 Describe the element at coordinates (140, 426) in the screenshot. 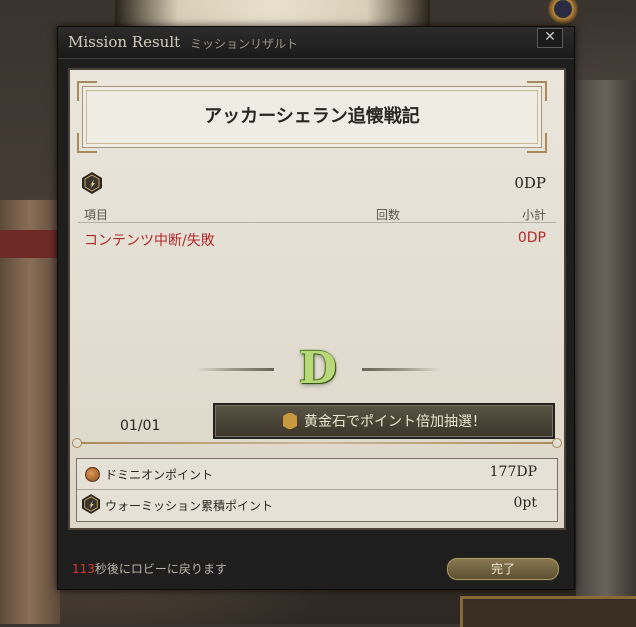

I see `page-indicator: 01/01` at that location.